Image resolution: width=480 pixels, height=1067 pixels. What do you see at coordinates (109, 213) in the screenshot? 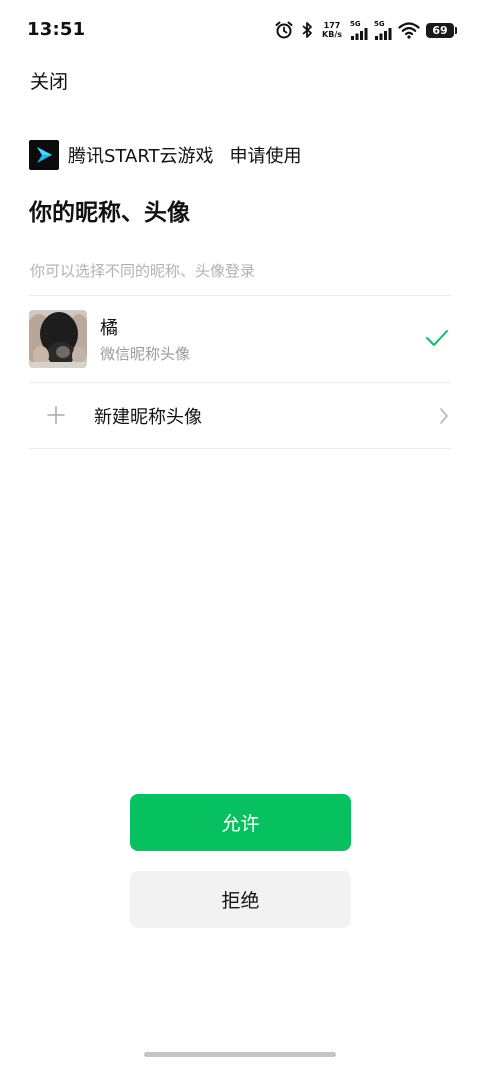
I see `page-title: 你的昵称、头像` at bounding box center [109, 213].